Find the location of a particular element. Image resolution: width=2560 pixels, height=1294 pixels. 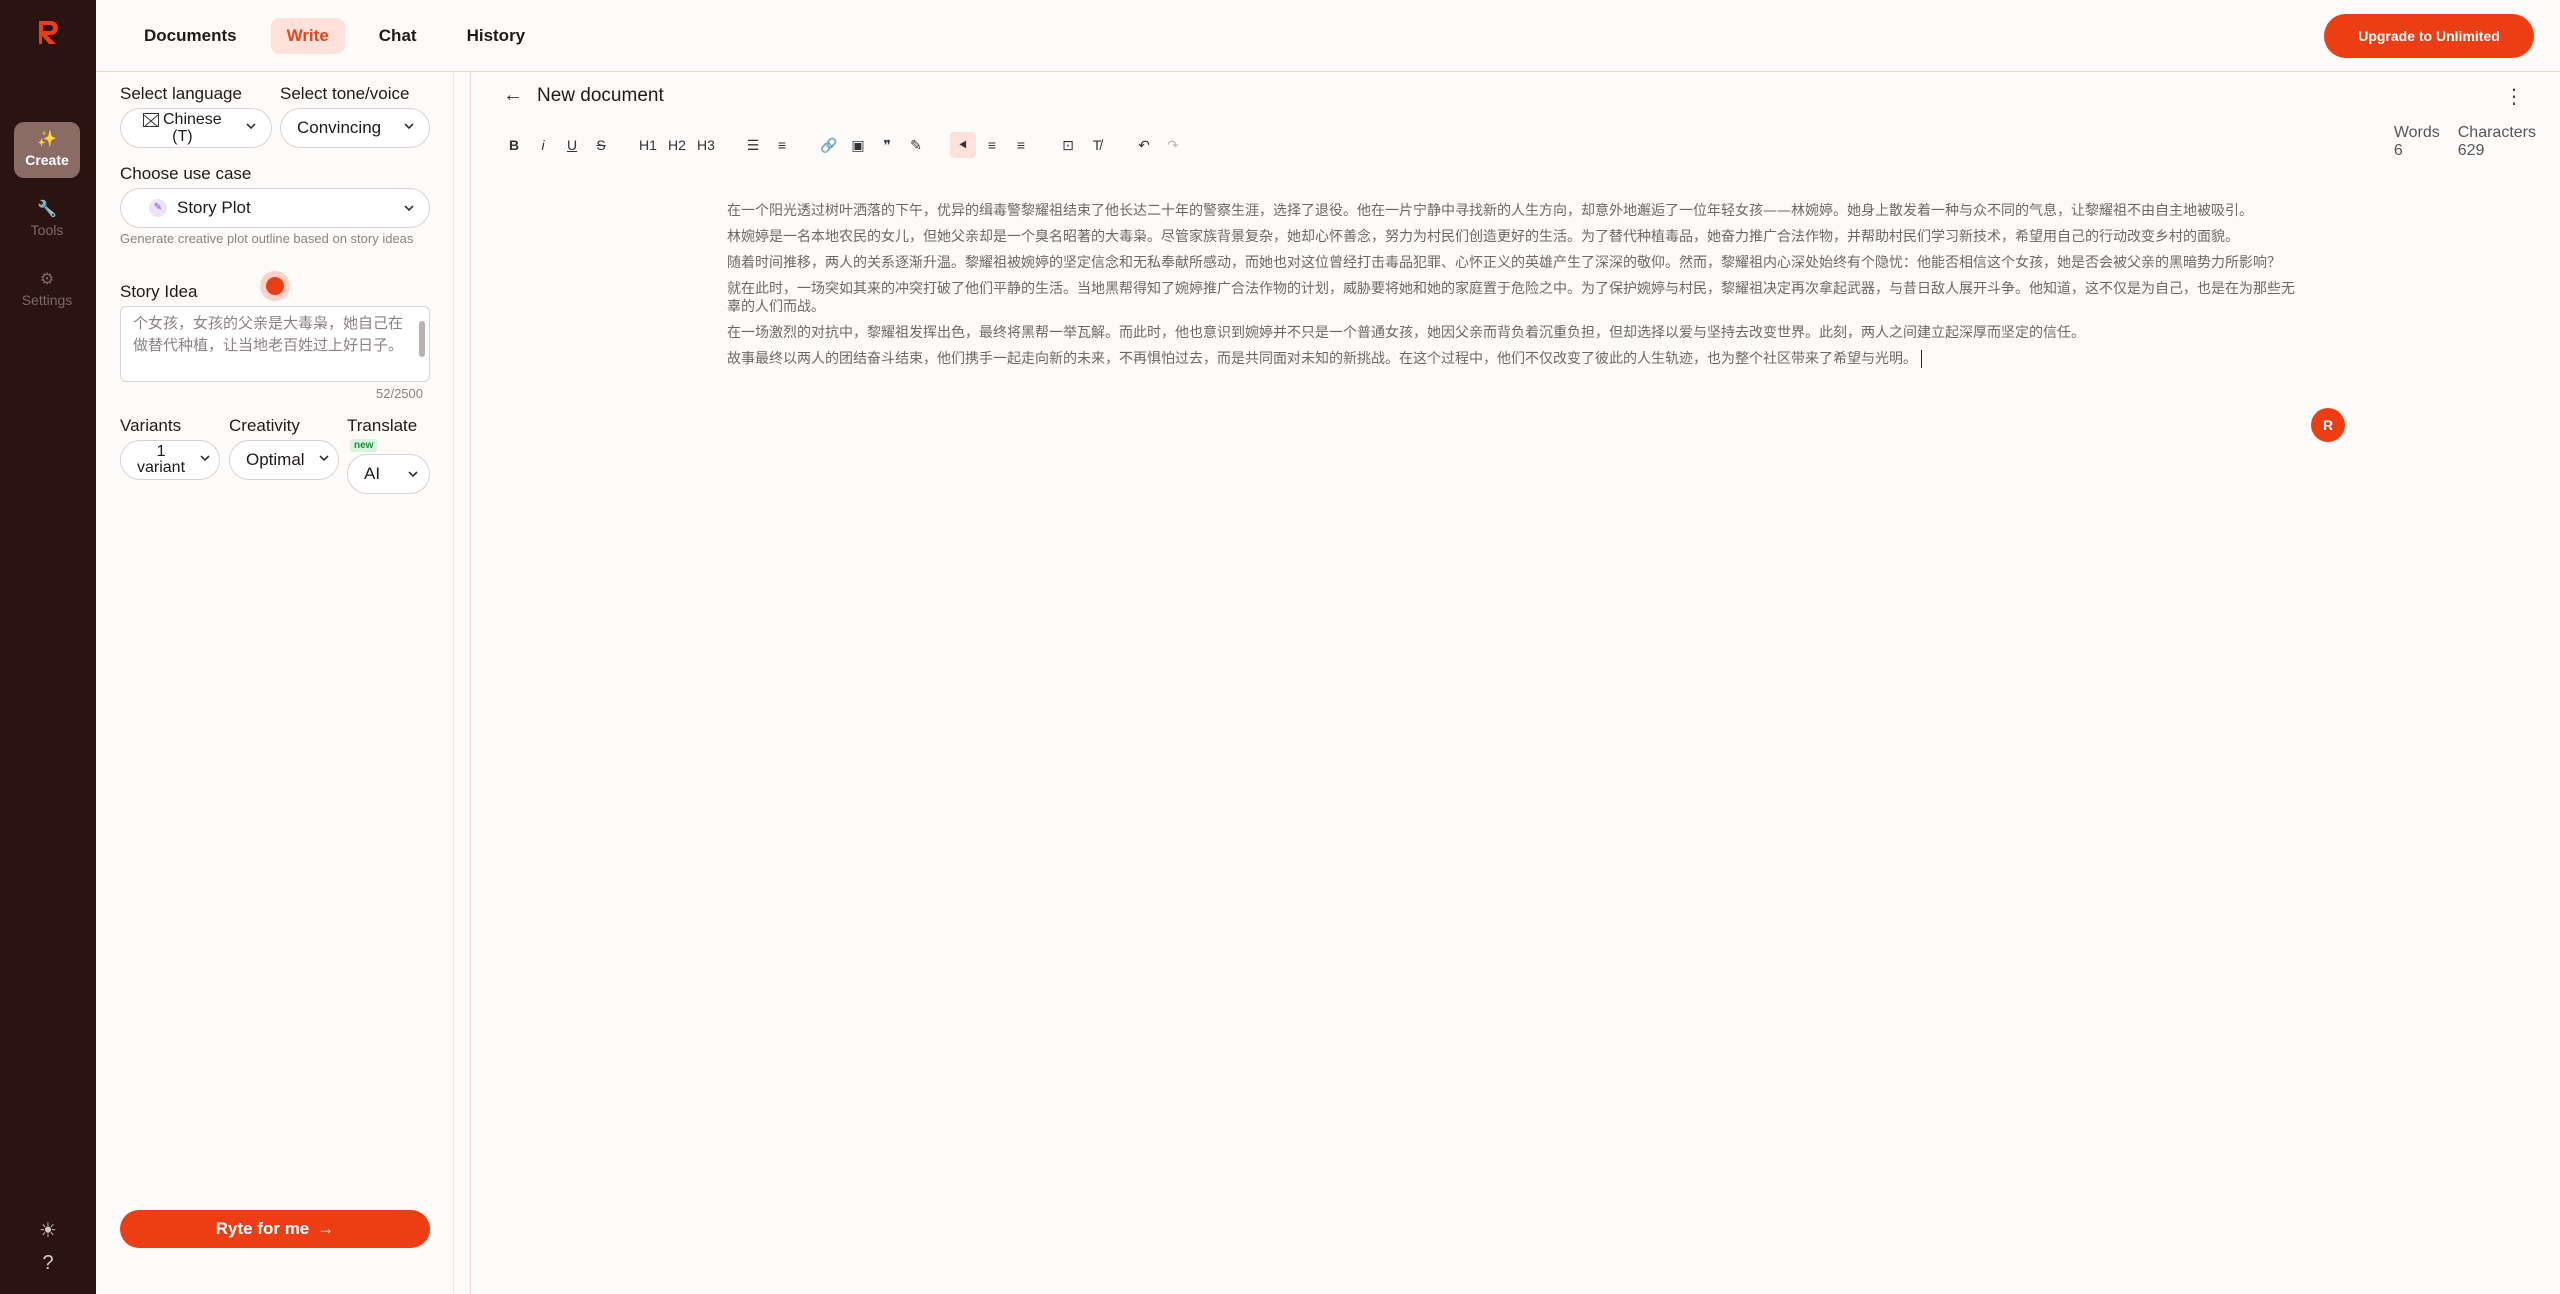

variants-select: 1 variant is located at coordinates (170, 460).